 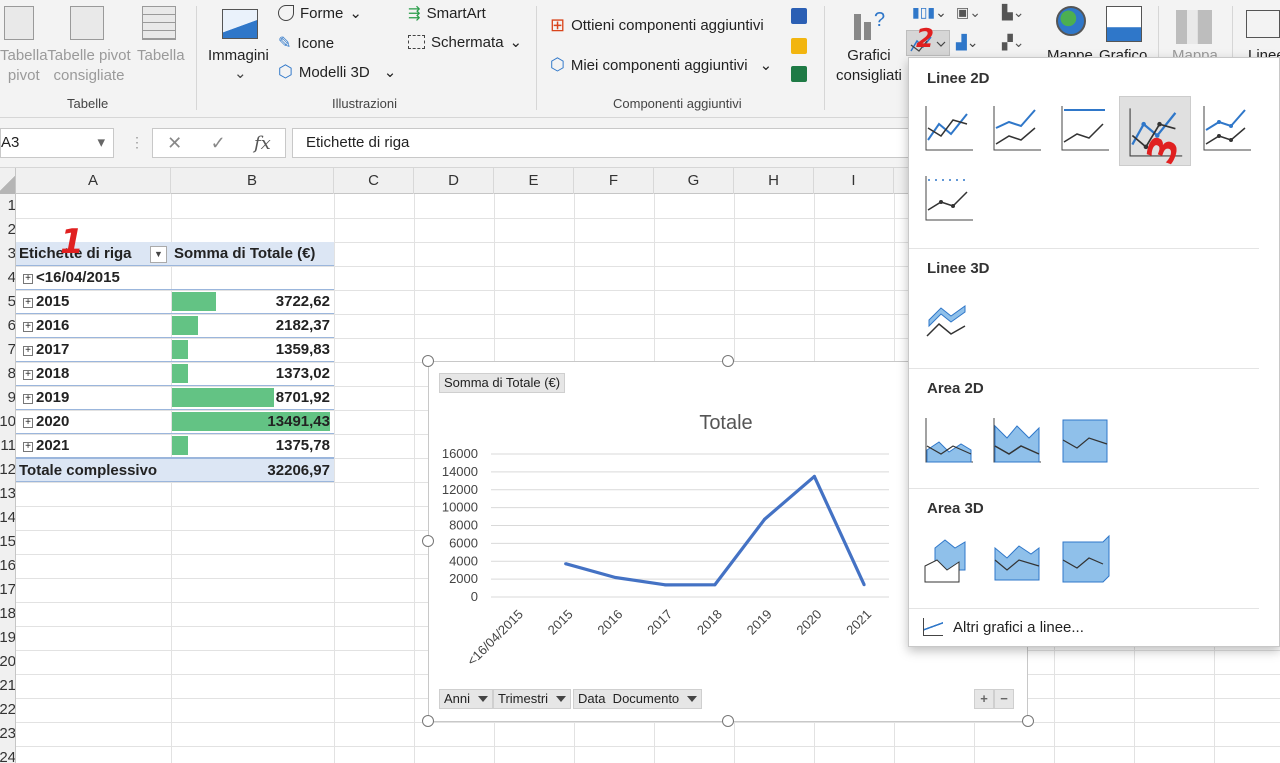 What do you see at coordinates (728, 721) in the screenshot?
I see `resize-handle-bottom` at bounding box center [728, 721].